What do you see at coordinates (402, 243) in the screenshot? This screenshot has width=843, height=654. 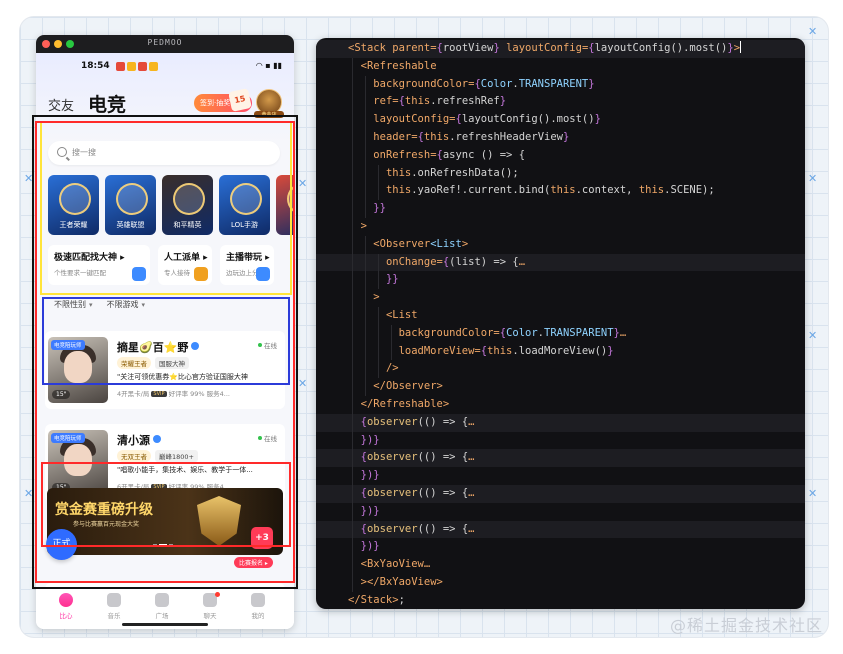 I see `code-token: <Observer` at bounding box center [402, 243].